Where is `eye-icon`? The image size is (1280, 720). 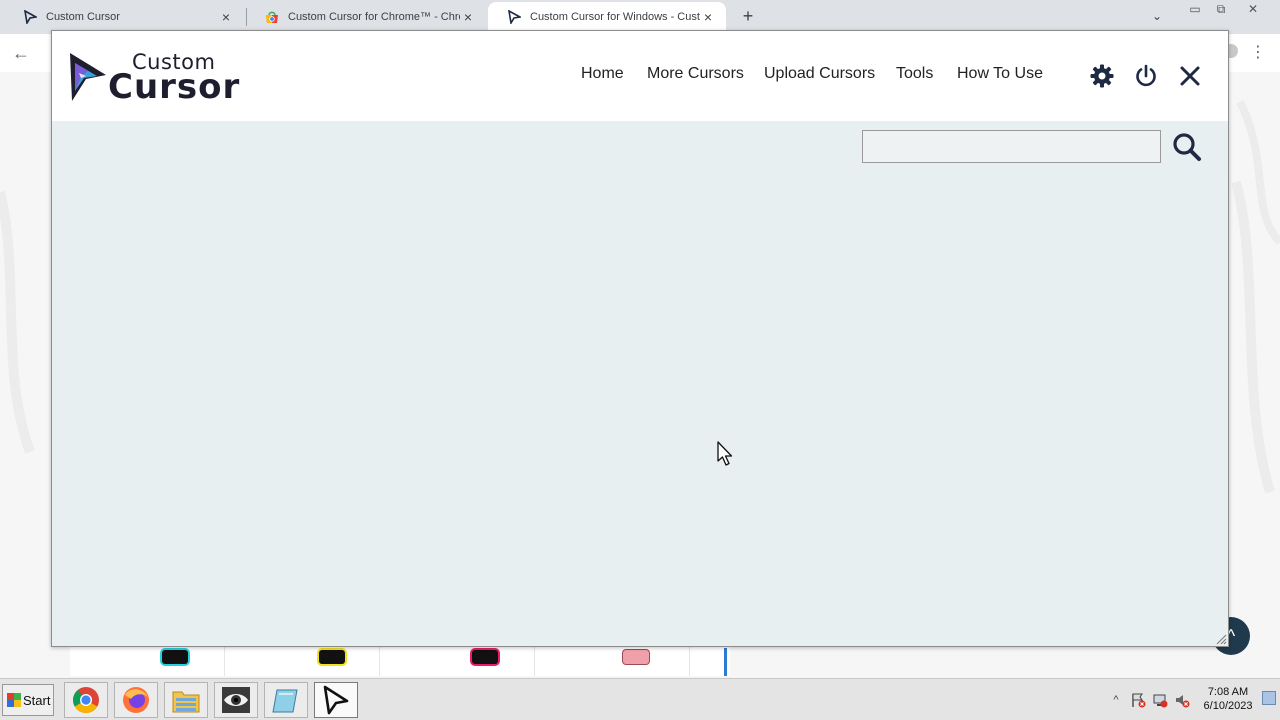
eye-icon is located at coordinates (236, 700).